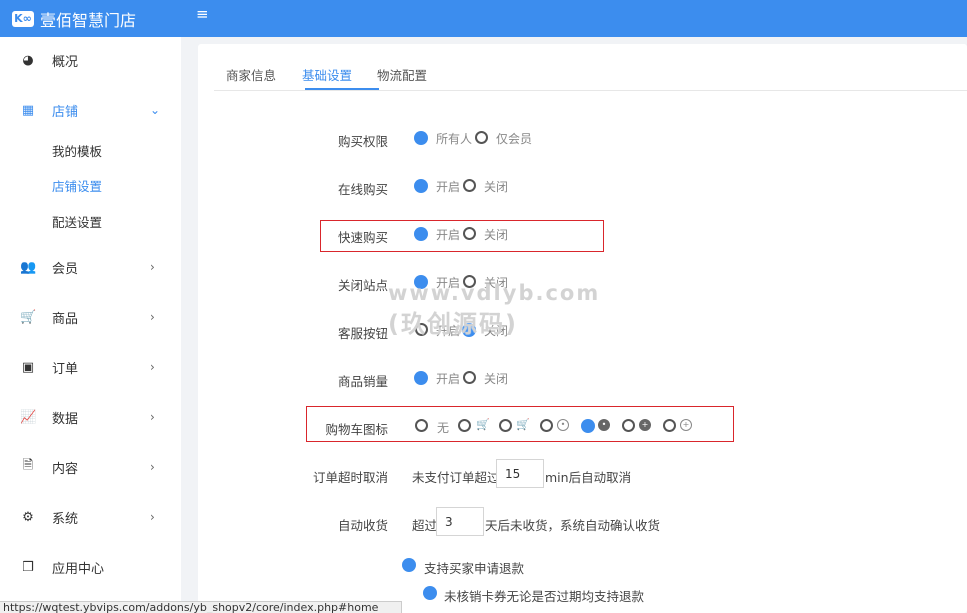 This screenshot has height=613, width=967. I want to click on refund-allow-text: 支持买家申请退款, so click(474, 568).